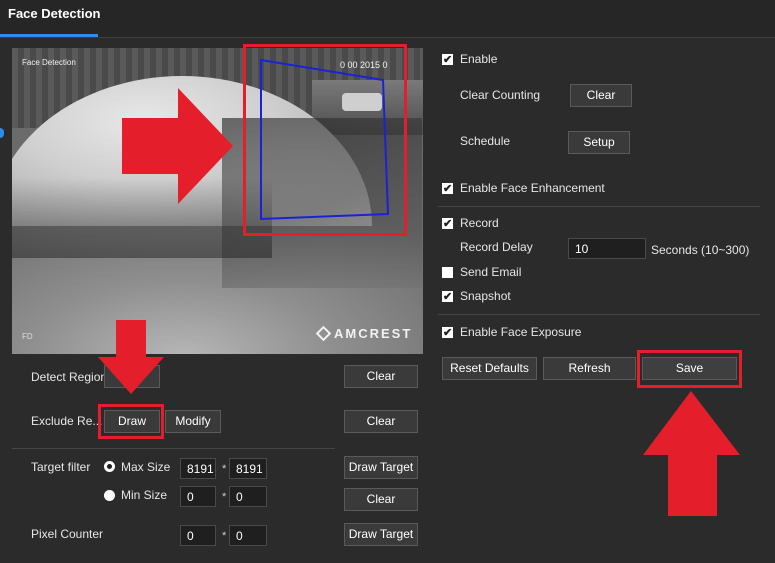 This screenshot has width=775, height=563. What do you see at coordinates (177, 146) in the screenshot?
I see `right-arrow-icon` at bounding box center [177, 146].